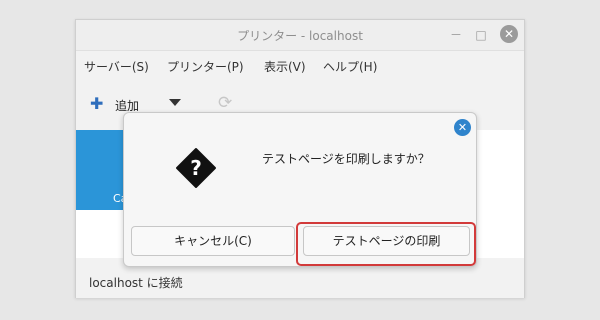  What do you see at coordinates (462, 127) in the screenshot?
I see `close-icon: ✕` at bounding box center [462, 127].